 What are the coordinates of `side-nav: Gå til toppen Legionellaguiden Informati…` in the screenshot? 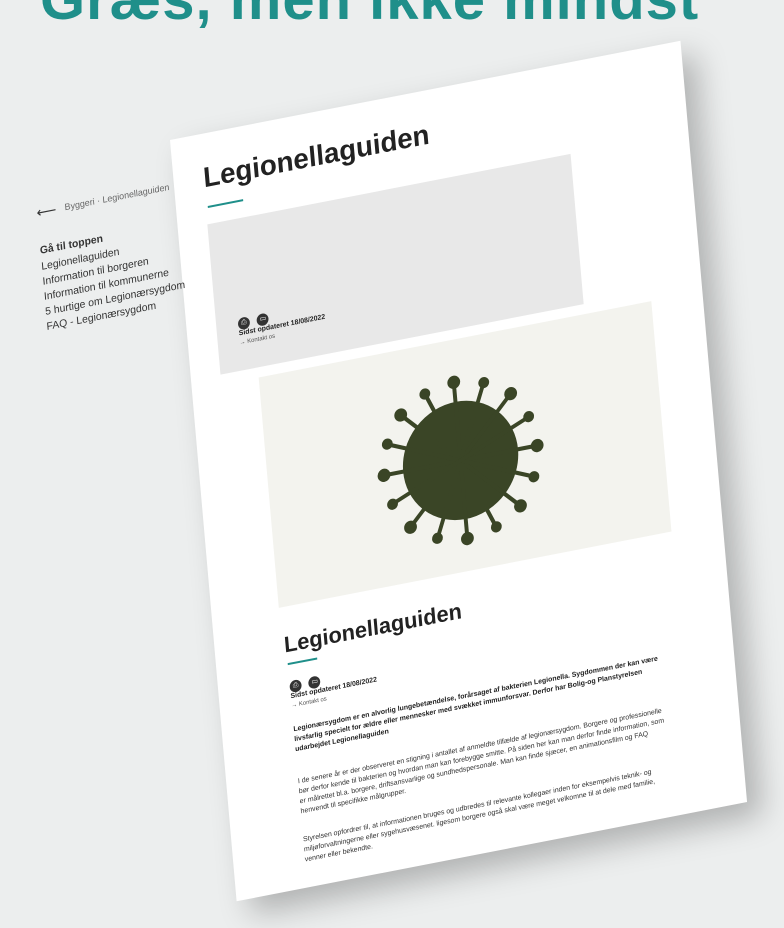 It's located at (126, 274).